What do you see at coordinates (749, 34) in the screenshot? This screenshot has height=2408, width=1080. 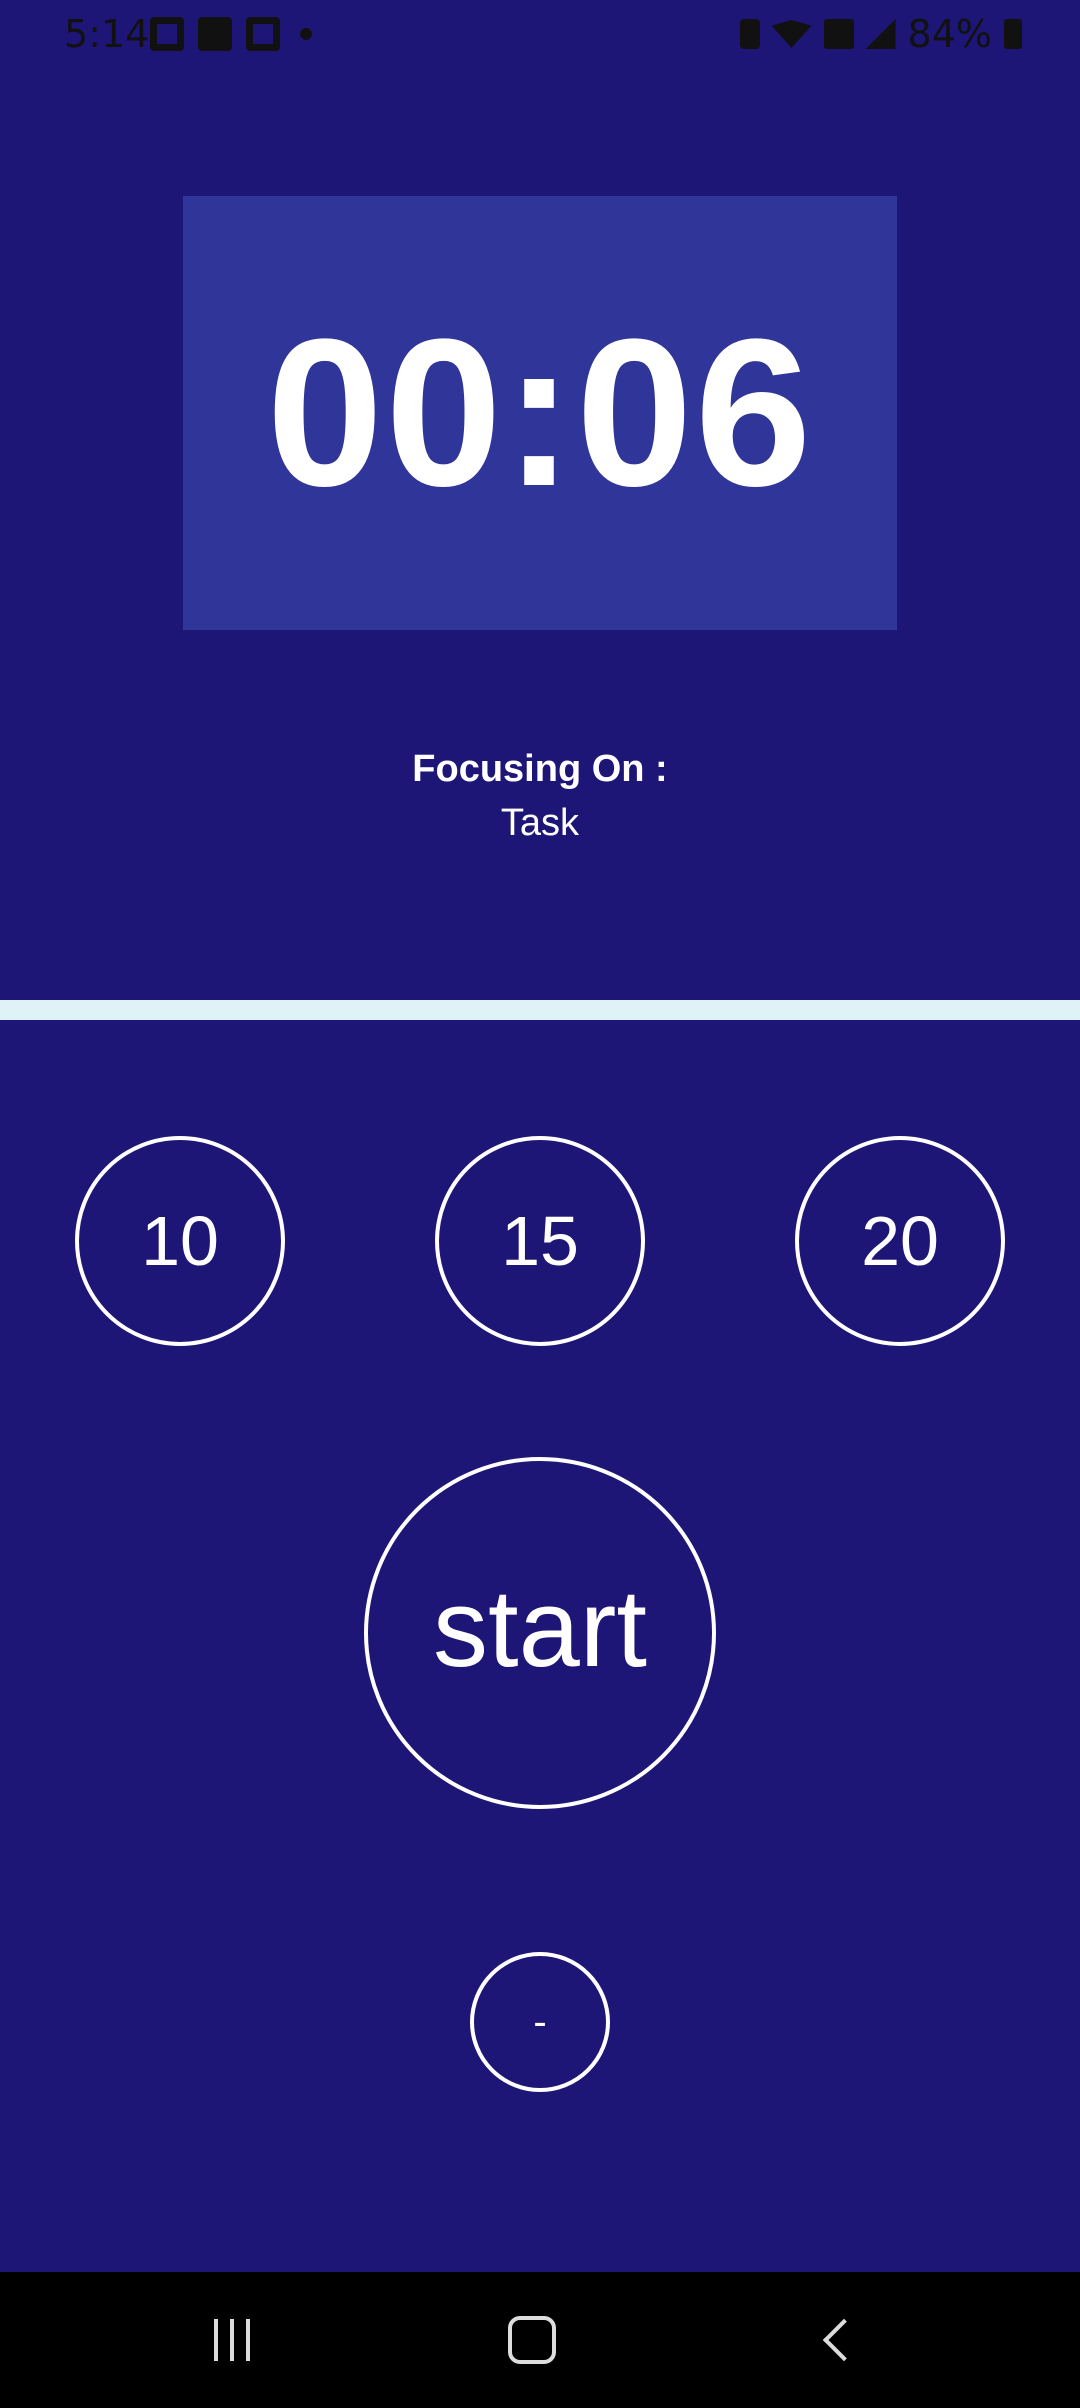 I see `battery-saver-icon` at bounding box center [749, 34].